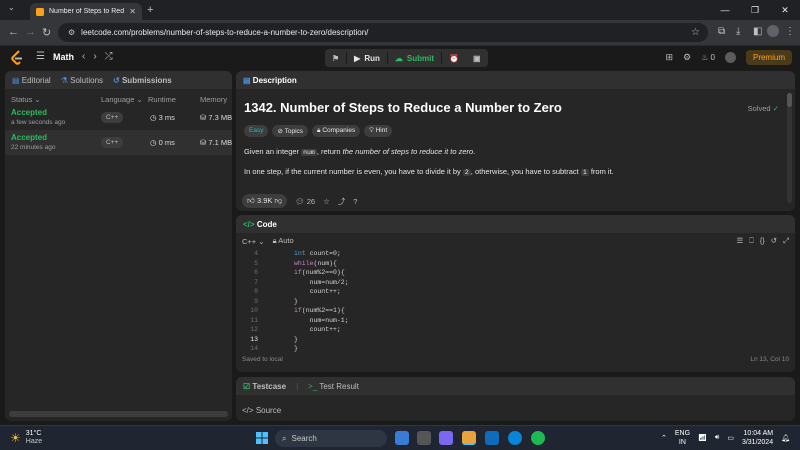 This screenshot has width=800, height=450. What do you see at coordinates (790, 31) in the screenshot?
I see `menu-dots-icon: ⋮` at bounding box center [790, 31].